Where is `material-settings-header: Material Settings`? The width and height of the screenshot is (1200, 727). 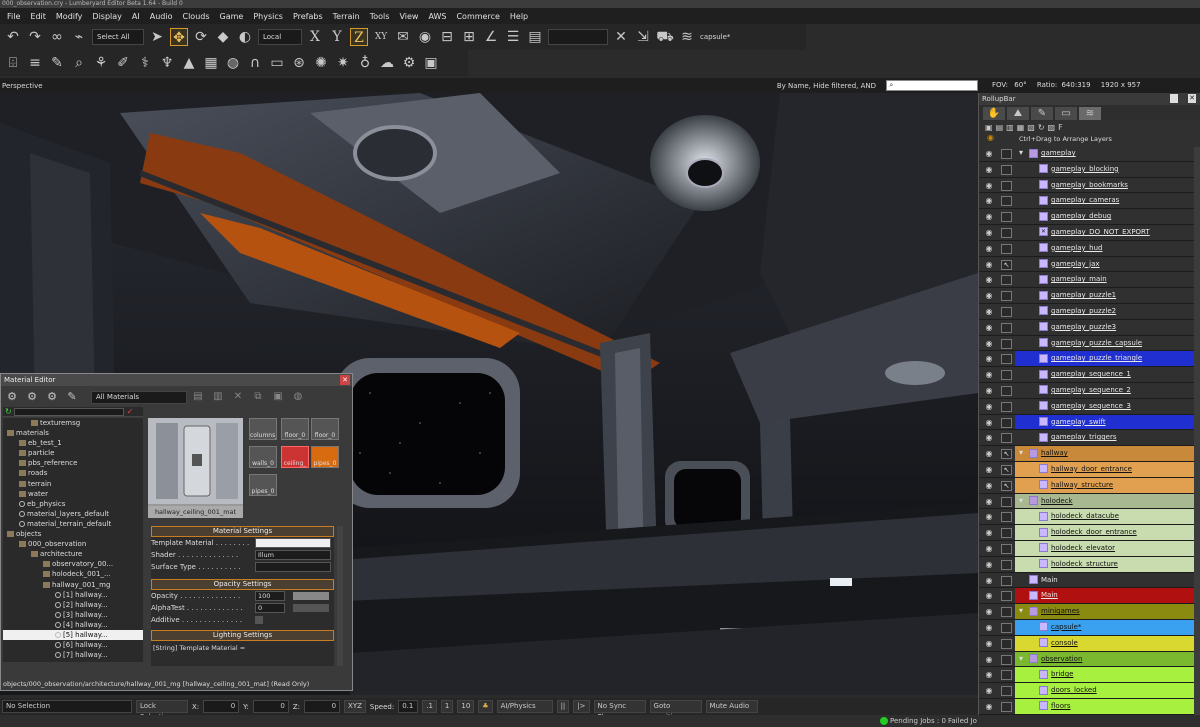
material-settings-header: Material Settings is located at coordinates (242, 531).